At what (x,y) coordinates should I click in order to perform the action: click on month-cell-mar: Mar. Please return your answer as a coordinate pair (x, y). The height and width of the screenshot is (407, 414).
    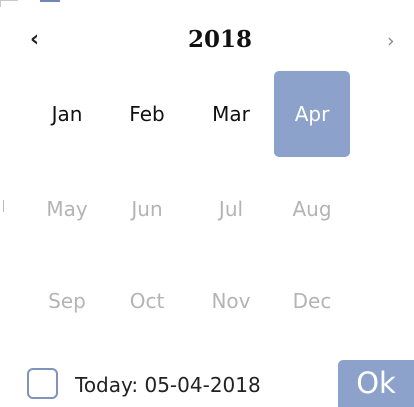
    Looking at the image, I should click on (231, 114).